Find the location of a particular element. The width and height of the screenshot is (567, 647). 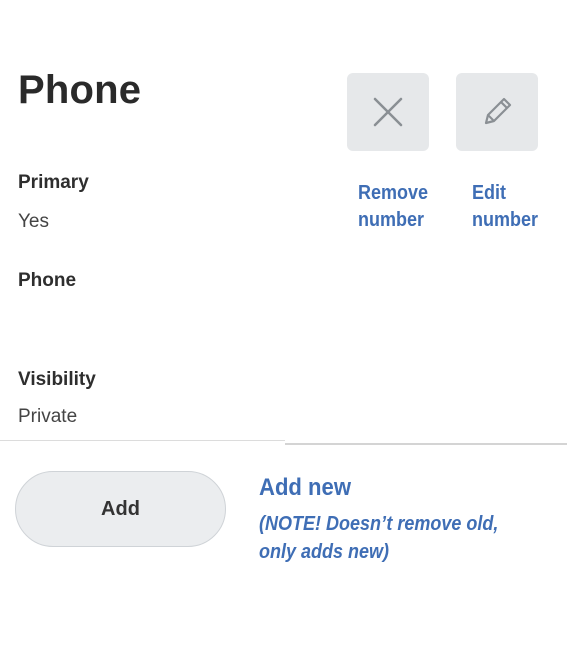

remove-number-annotation: Remove number is located at coordinates (393, 207).